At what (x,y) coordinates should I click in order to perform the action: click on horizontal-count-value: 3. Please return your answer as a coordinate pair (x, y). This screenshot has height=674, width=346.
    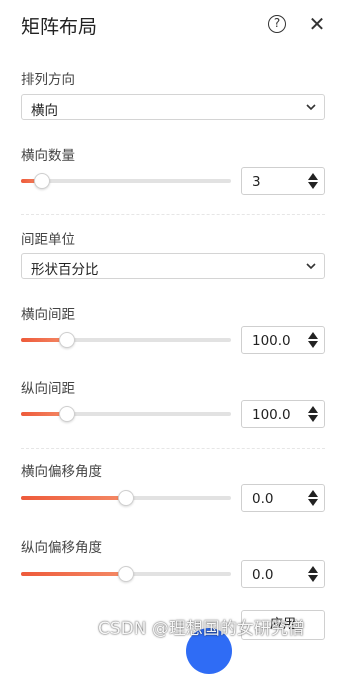
    Looking at the image, I should click on (256, 182).